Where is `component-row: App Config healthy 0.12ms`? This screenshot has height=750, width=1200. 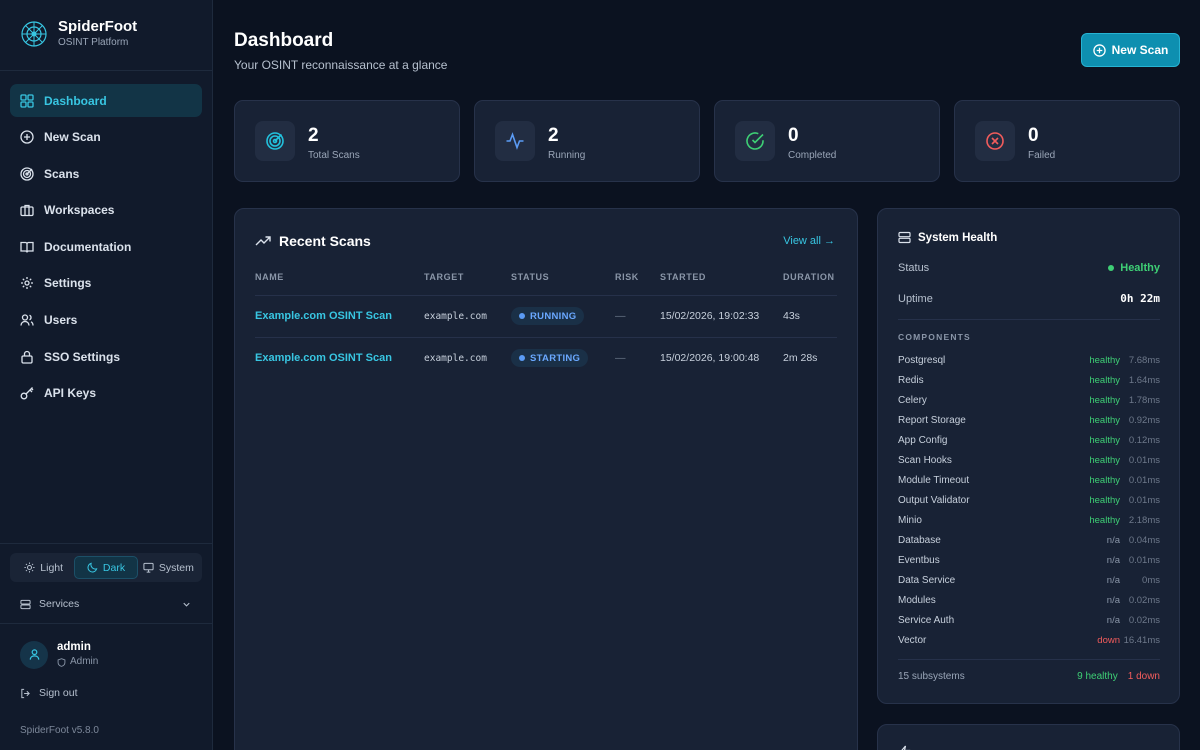
component-row: App Config healthy 0.12ms is located at coordinates (1029, 440).